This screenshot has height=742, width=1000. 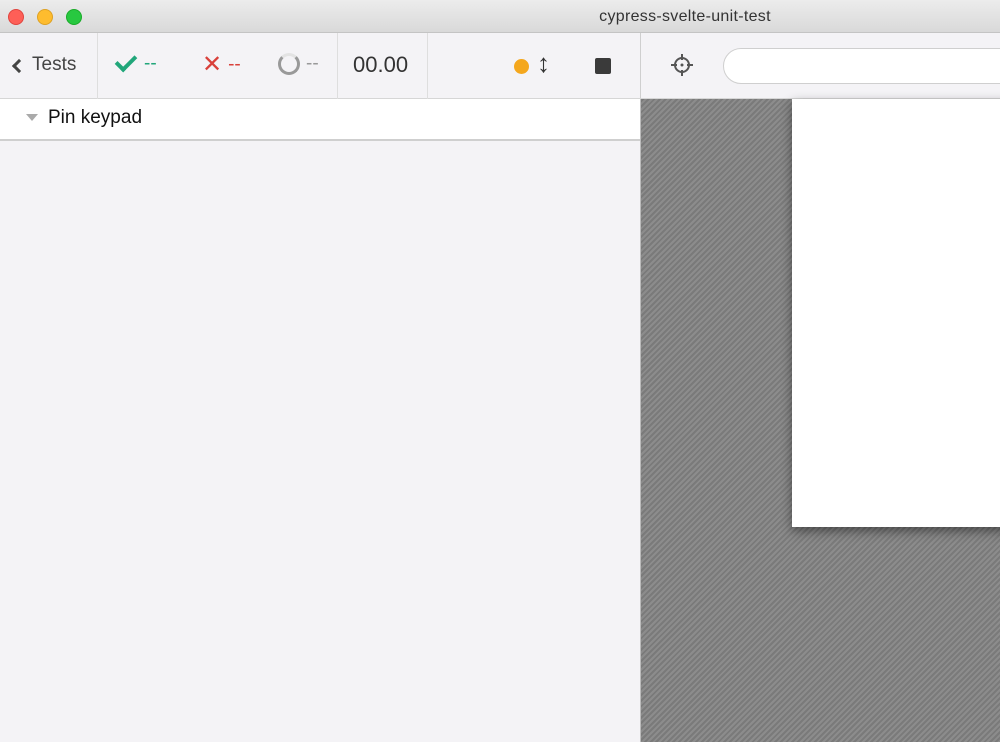 I want to click on window-titlebar: cypress-svelte-unit-test, so click(x=500, y=16).